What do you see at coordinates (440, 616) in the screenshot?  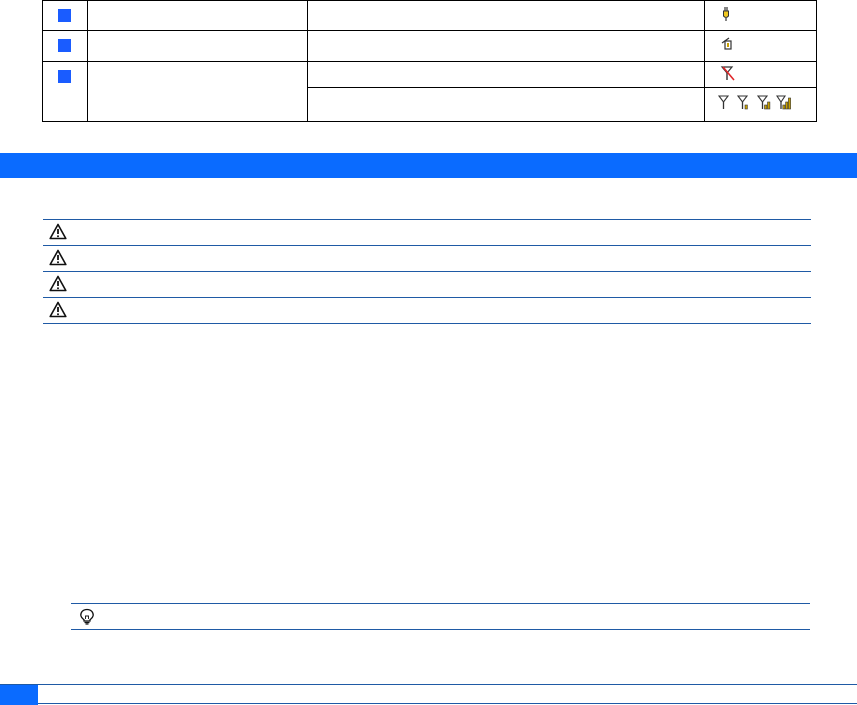 I see `tip-note` at bounding box center [440, 616].